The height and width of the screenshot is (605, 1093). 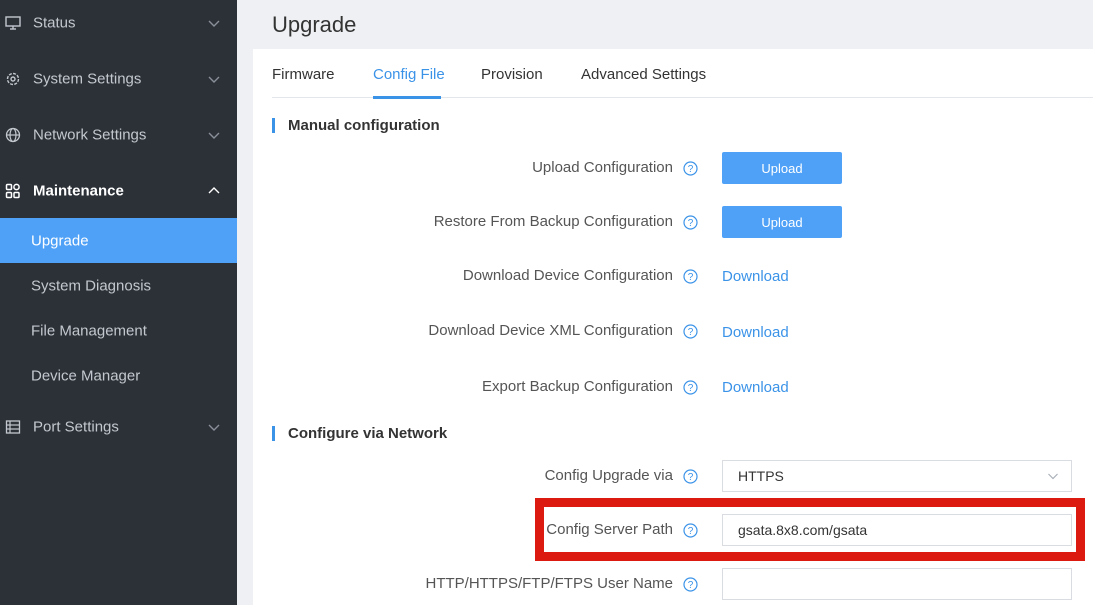 I want to click on section-heading-network: Configure via Network, so click(x=359, y=433).